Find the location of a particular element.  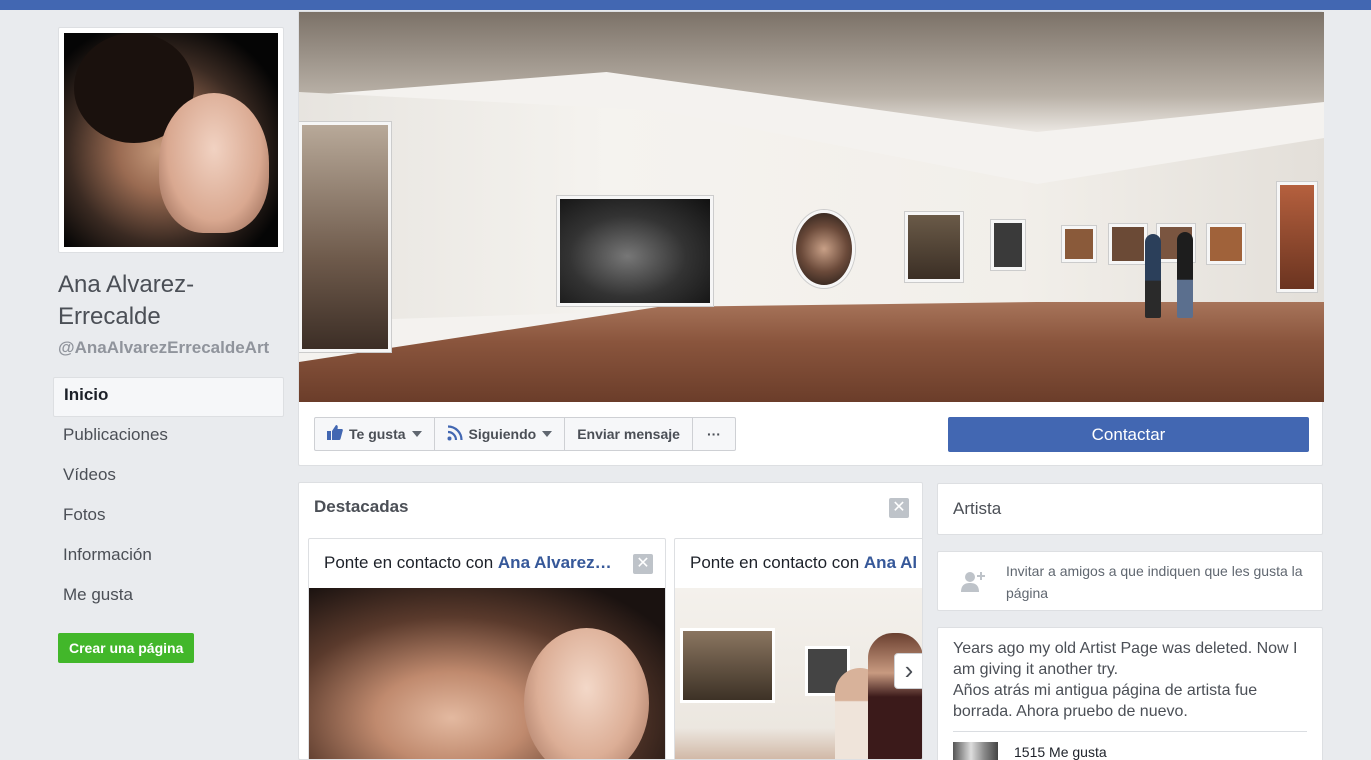

profile-photo is located at coordinates (171, 140).